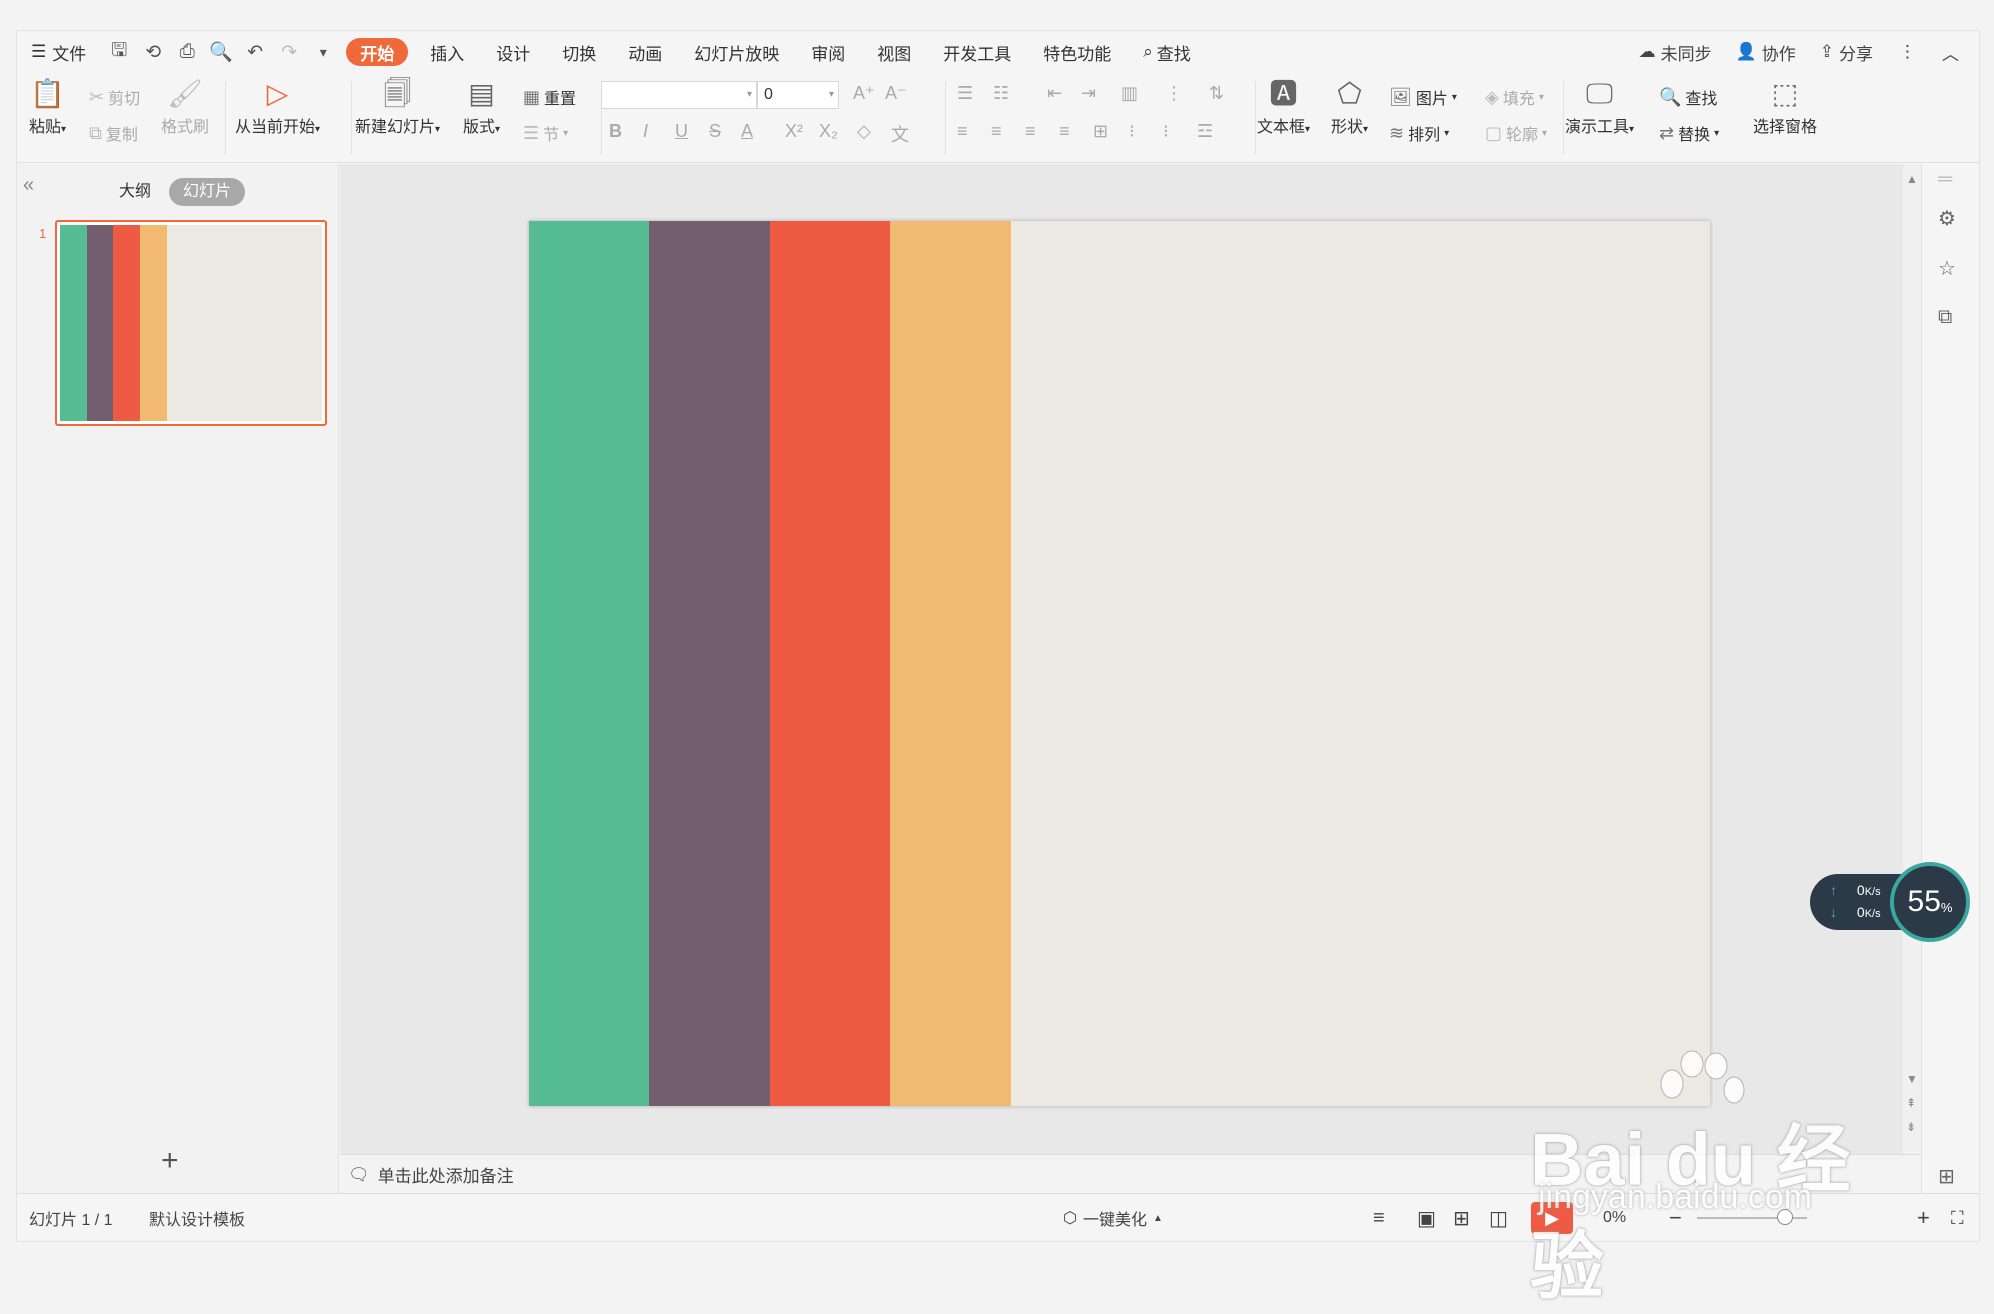 The width and height of the screenshot is (1994, 1314). What do you see at coordinates (187, 52) in the screenshot?
I see `print-icon: ⎙` at bounding box center [187, 52].